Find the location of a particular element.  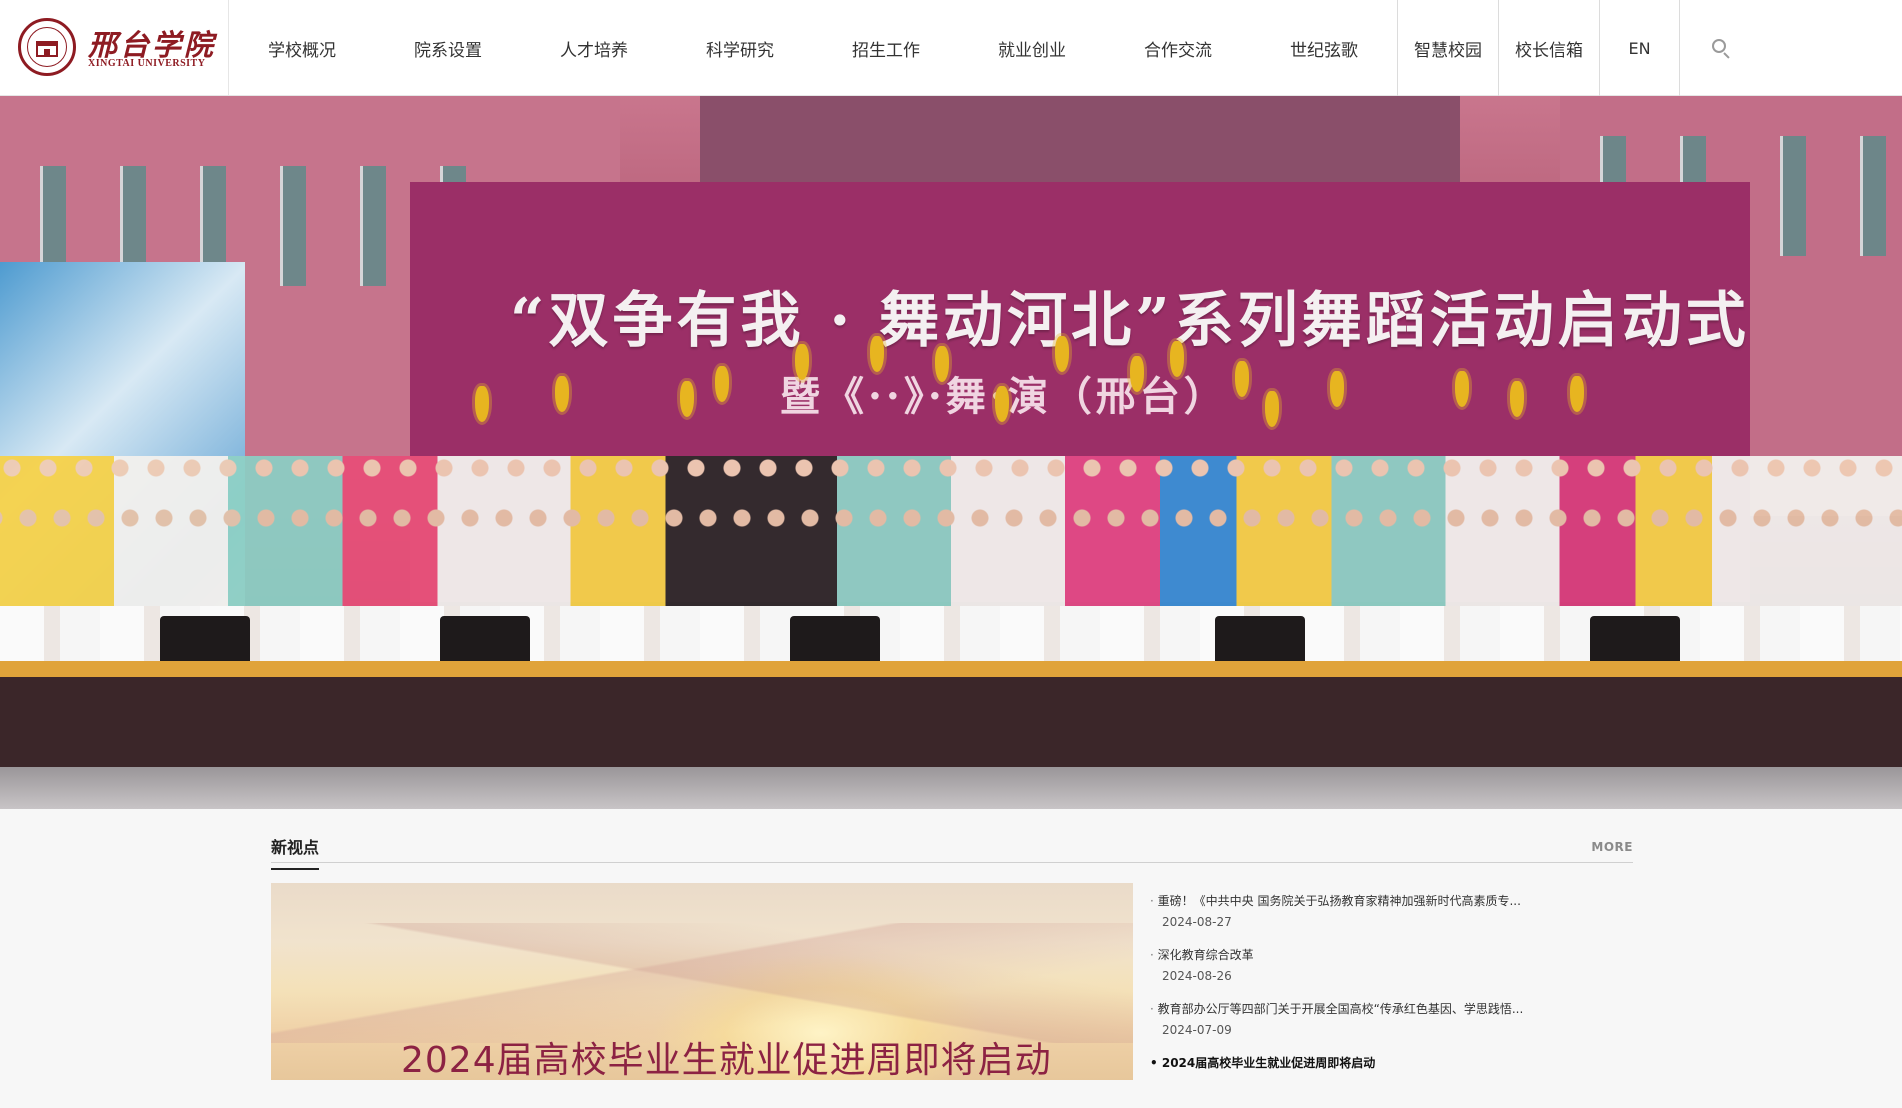

news-title: 2024届高校毕业生就业促进周即将启动 is located at coordinates (1340, 1063).